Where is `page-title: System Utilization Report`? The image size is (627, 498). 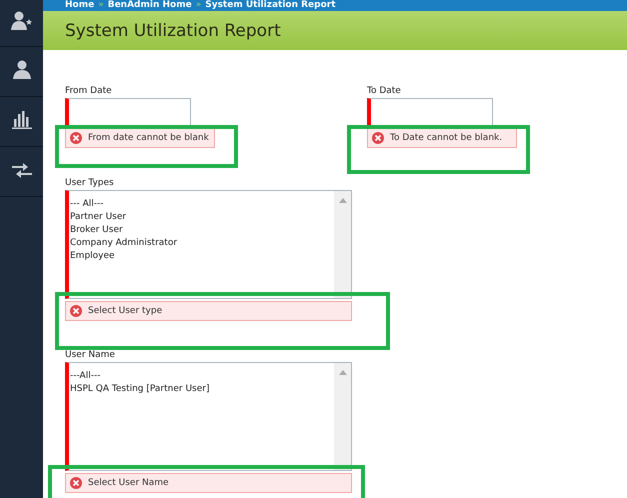 page-title: System Utilization Report is located at coordinates (173, 30).